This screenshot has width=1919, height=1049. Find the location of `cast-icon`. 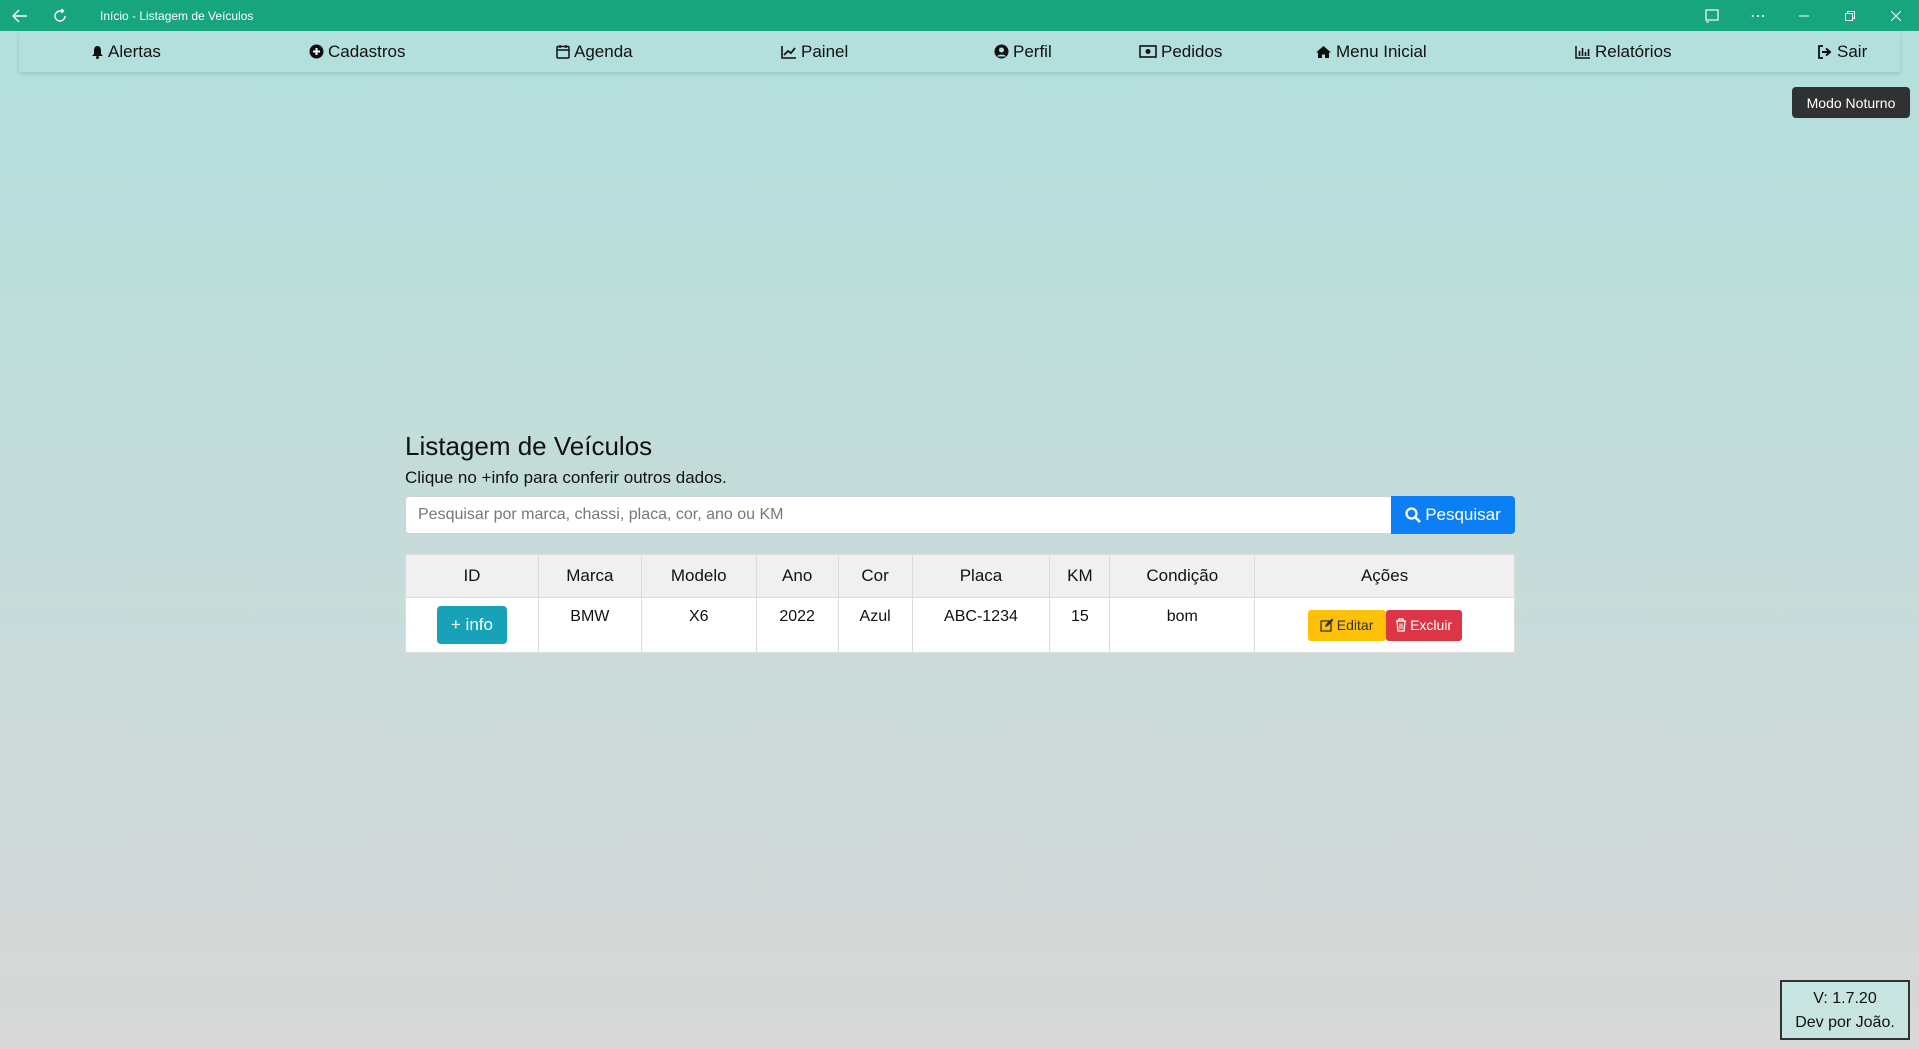

cast-icon is located at coordinates (1712, 15).